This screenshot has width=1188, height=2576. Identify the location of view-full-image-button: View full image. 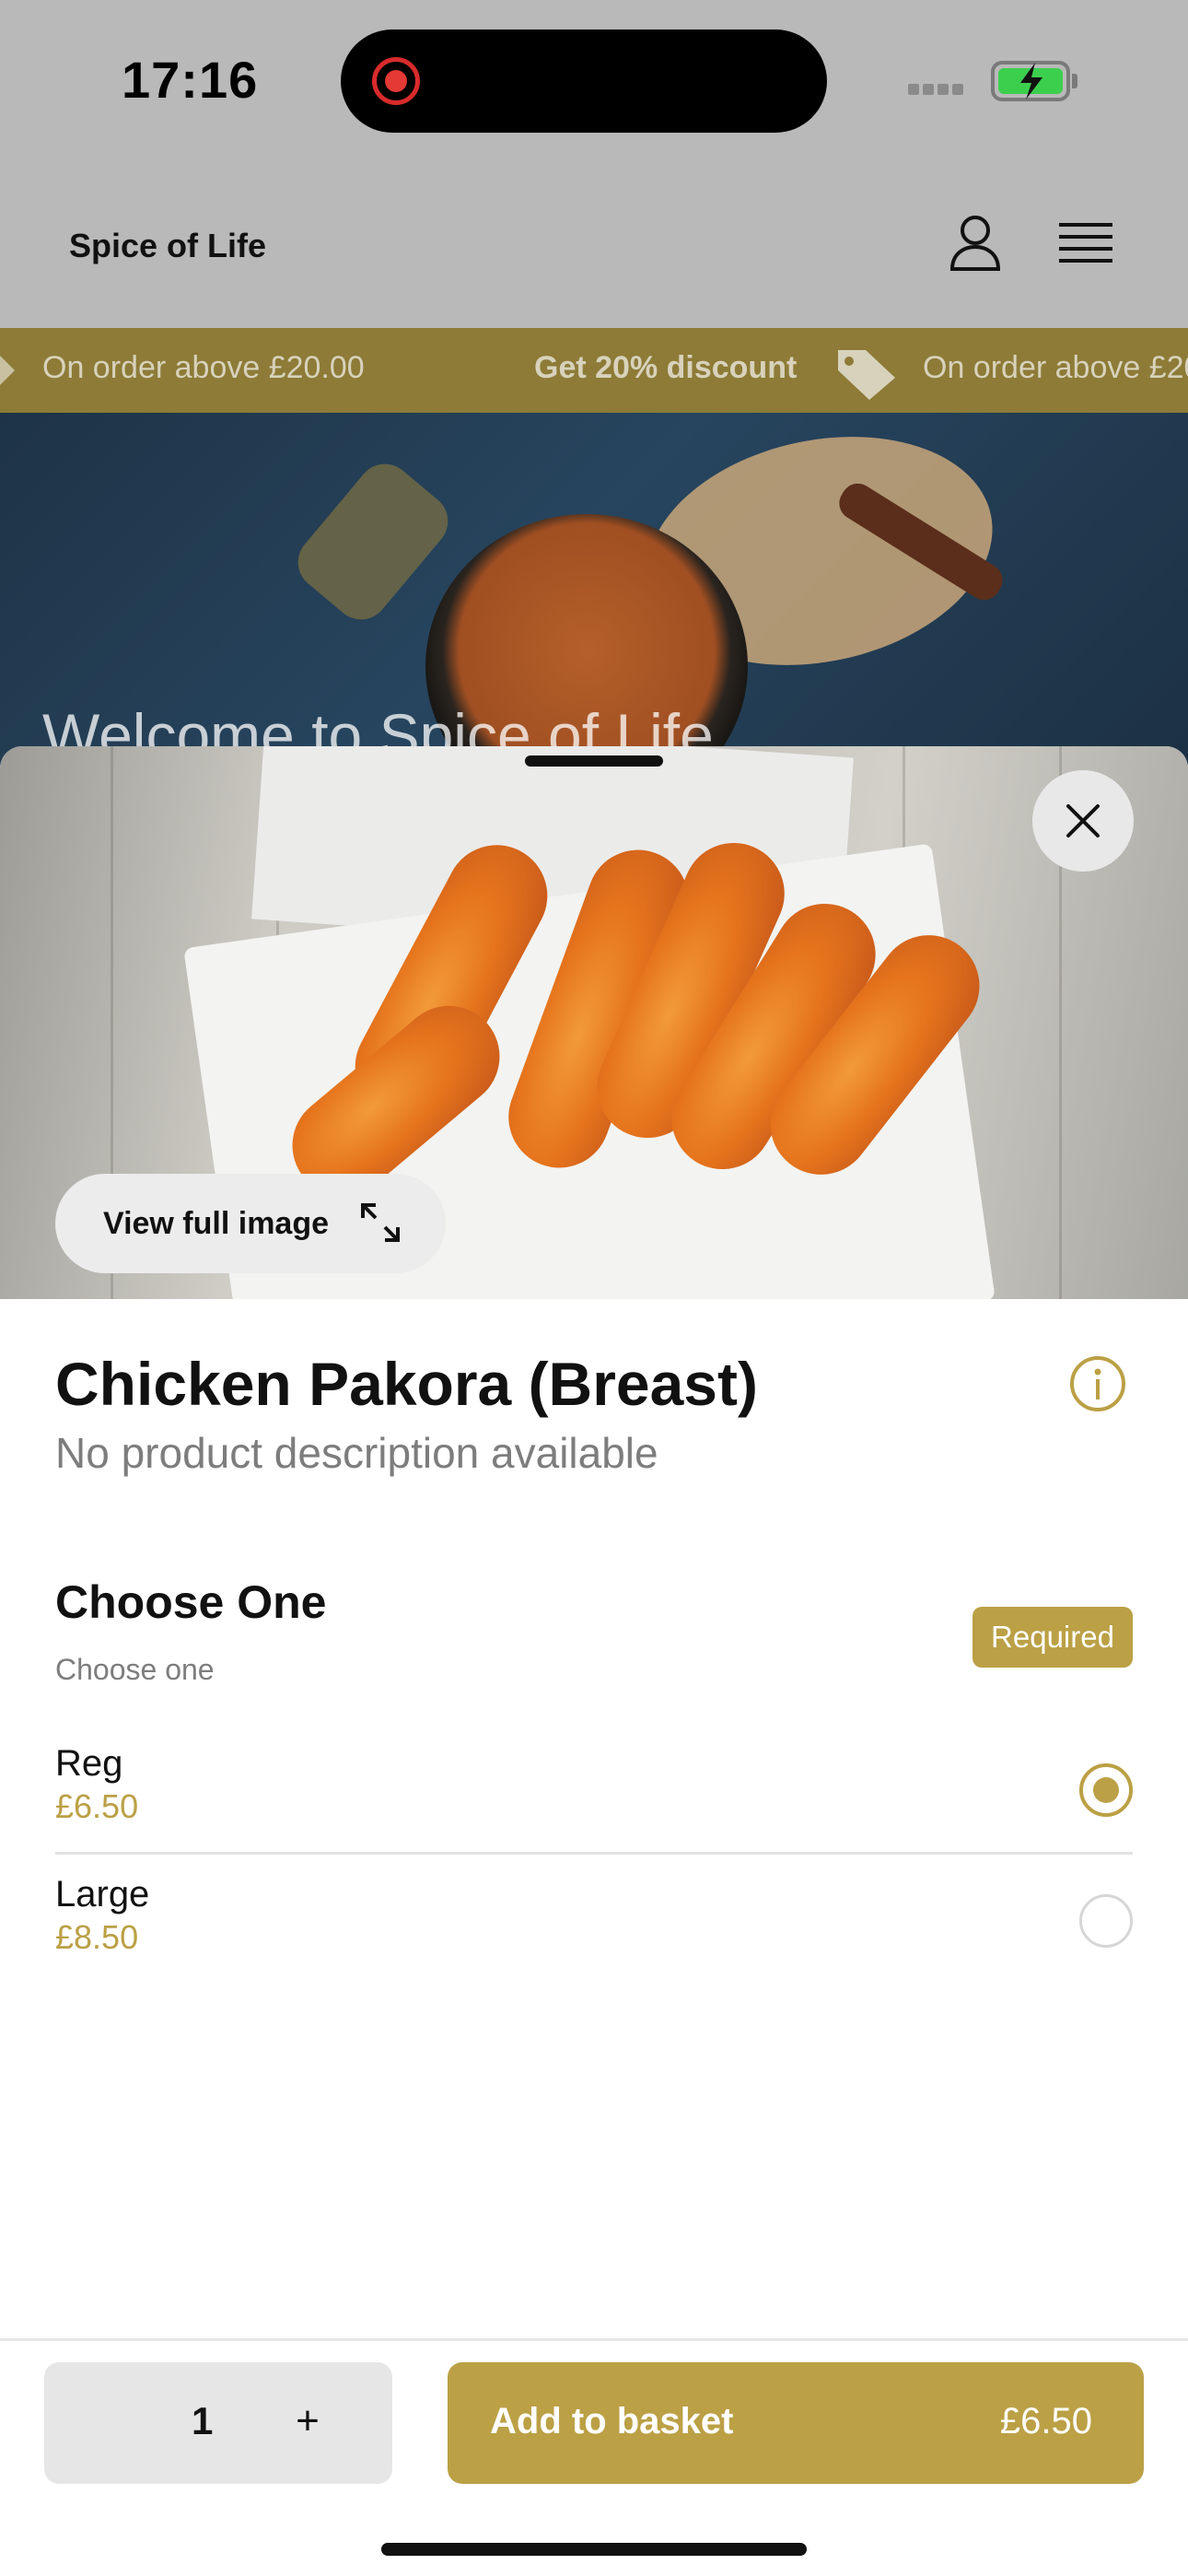
(250, 1223).